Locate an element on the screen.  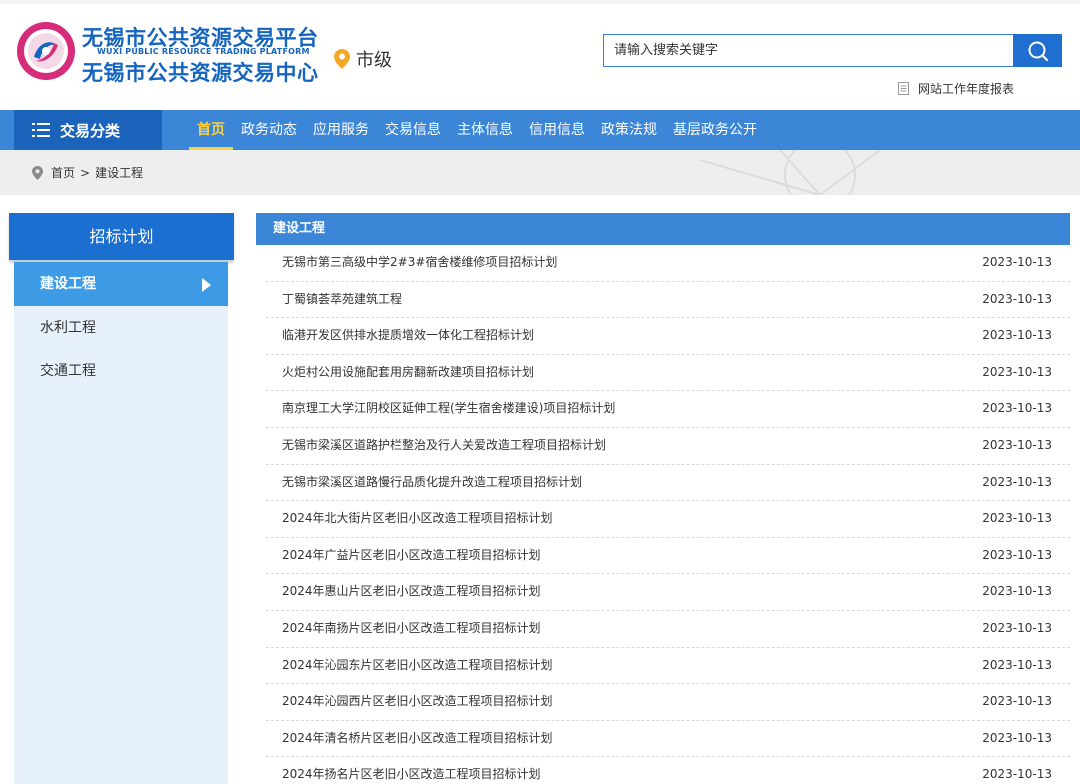
list-item-title: 2024年南扬片区老旧小区改造工程项目招标计划 is located at coordinates (411, 628).